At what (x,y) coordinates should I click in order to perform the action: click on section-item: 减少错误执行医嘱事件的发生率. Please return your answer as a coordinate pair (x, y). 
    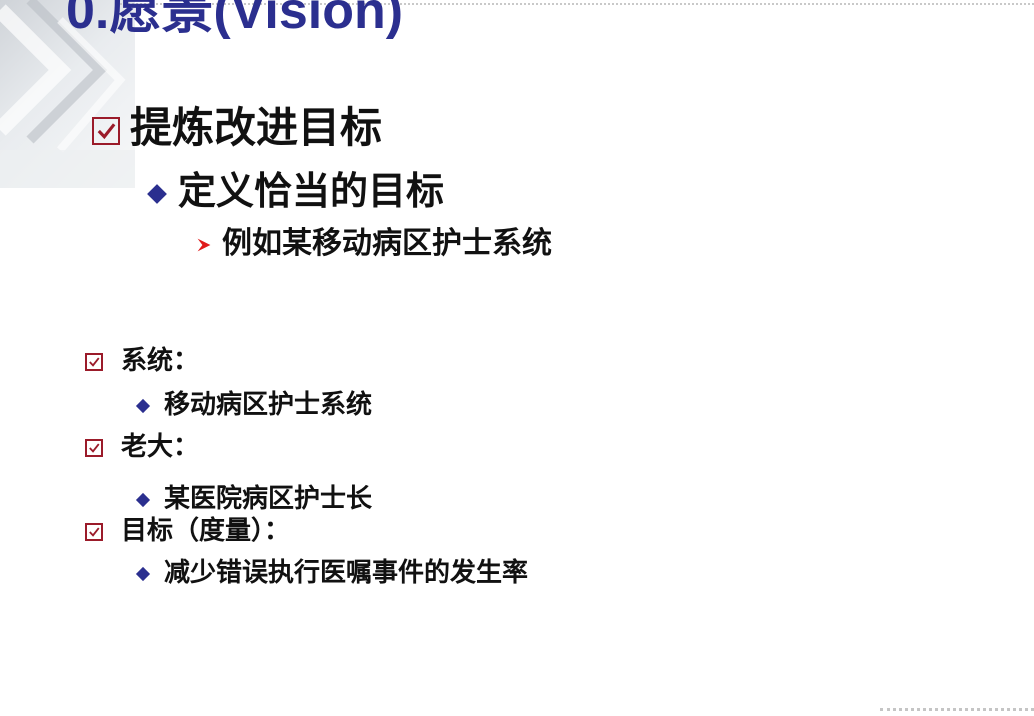
    Looking at the image, I should click on (346, 573).